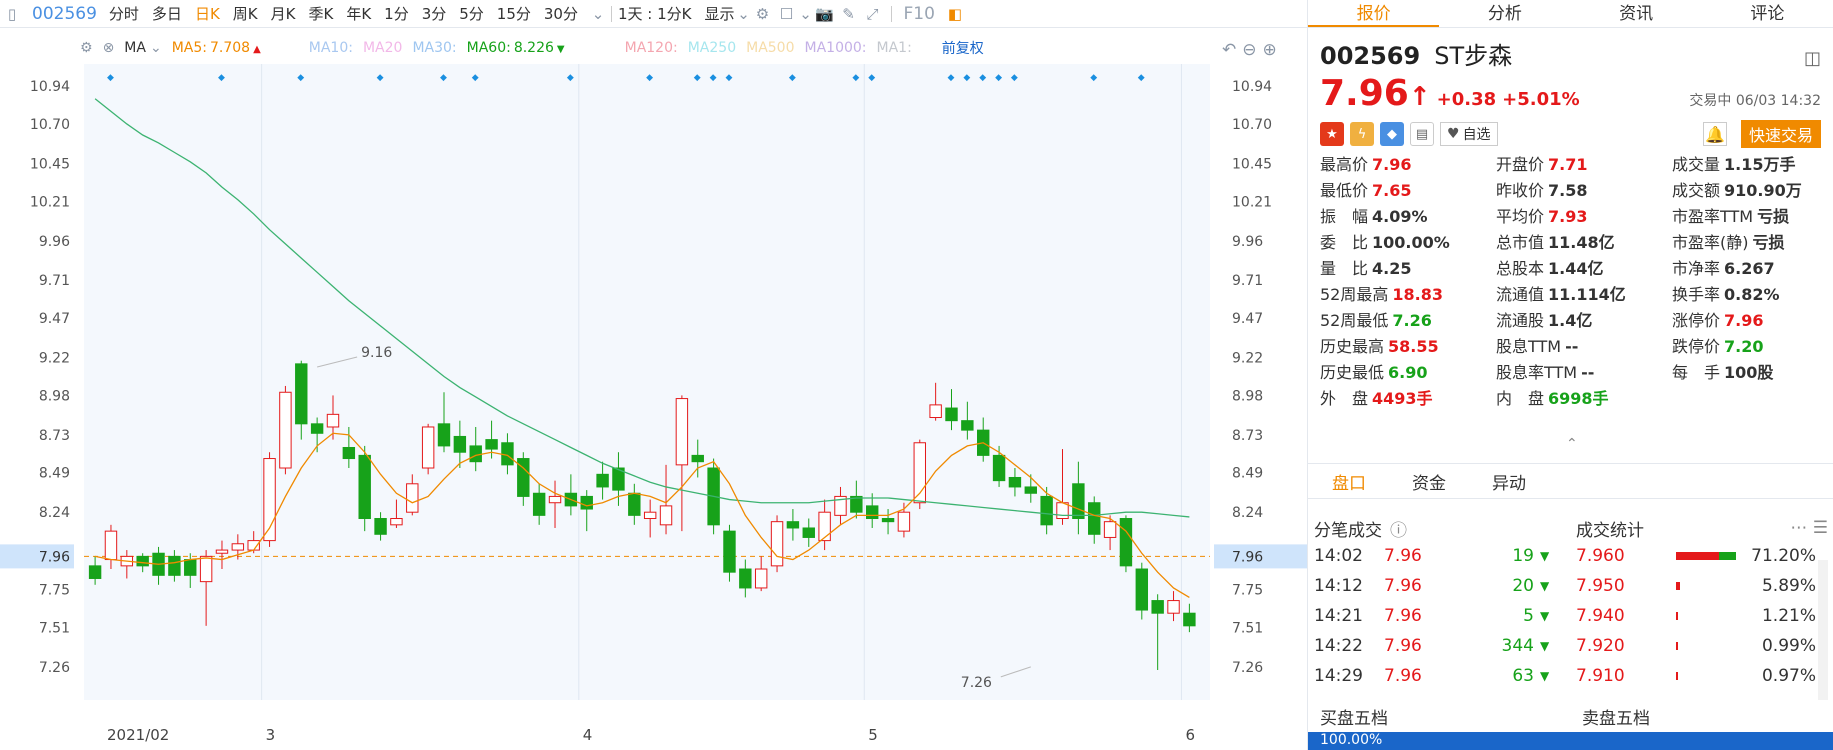  What do you see at coordinates (1584, 399) in the screenshot?
I see `stat-cell: 内 盘 6998手` at bounding box center [1584, 399].